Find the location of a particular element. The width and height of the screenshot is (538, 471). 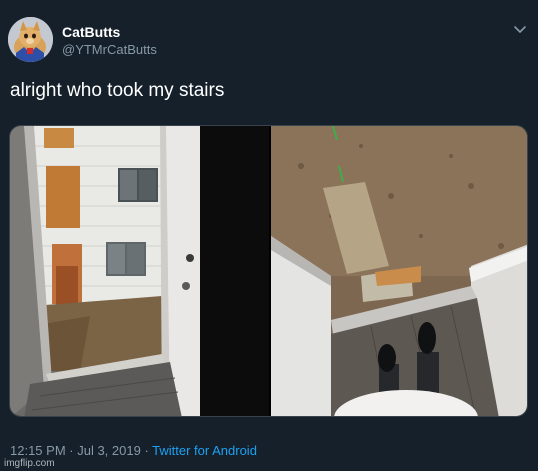

user-handle: @YTMrCatButts is located at coordinates (109, 49).